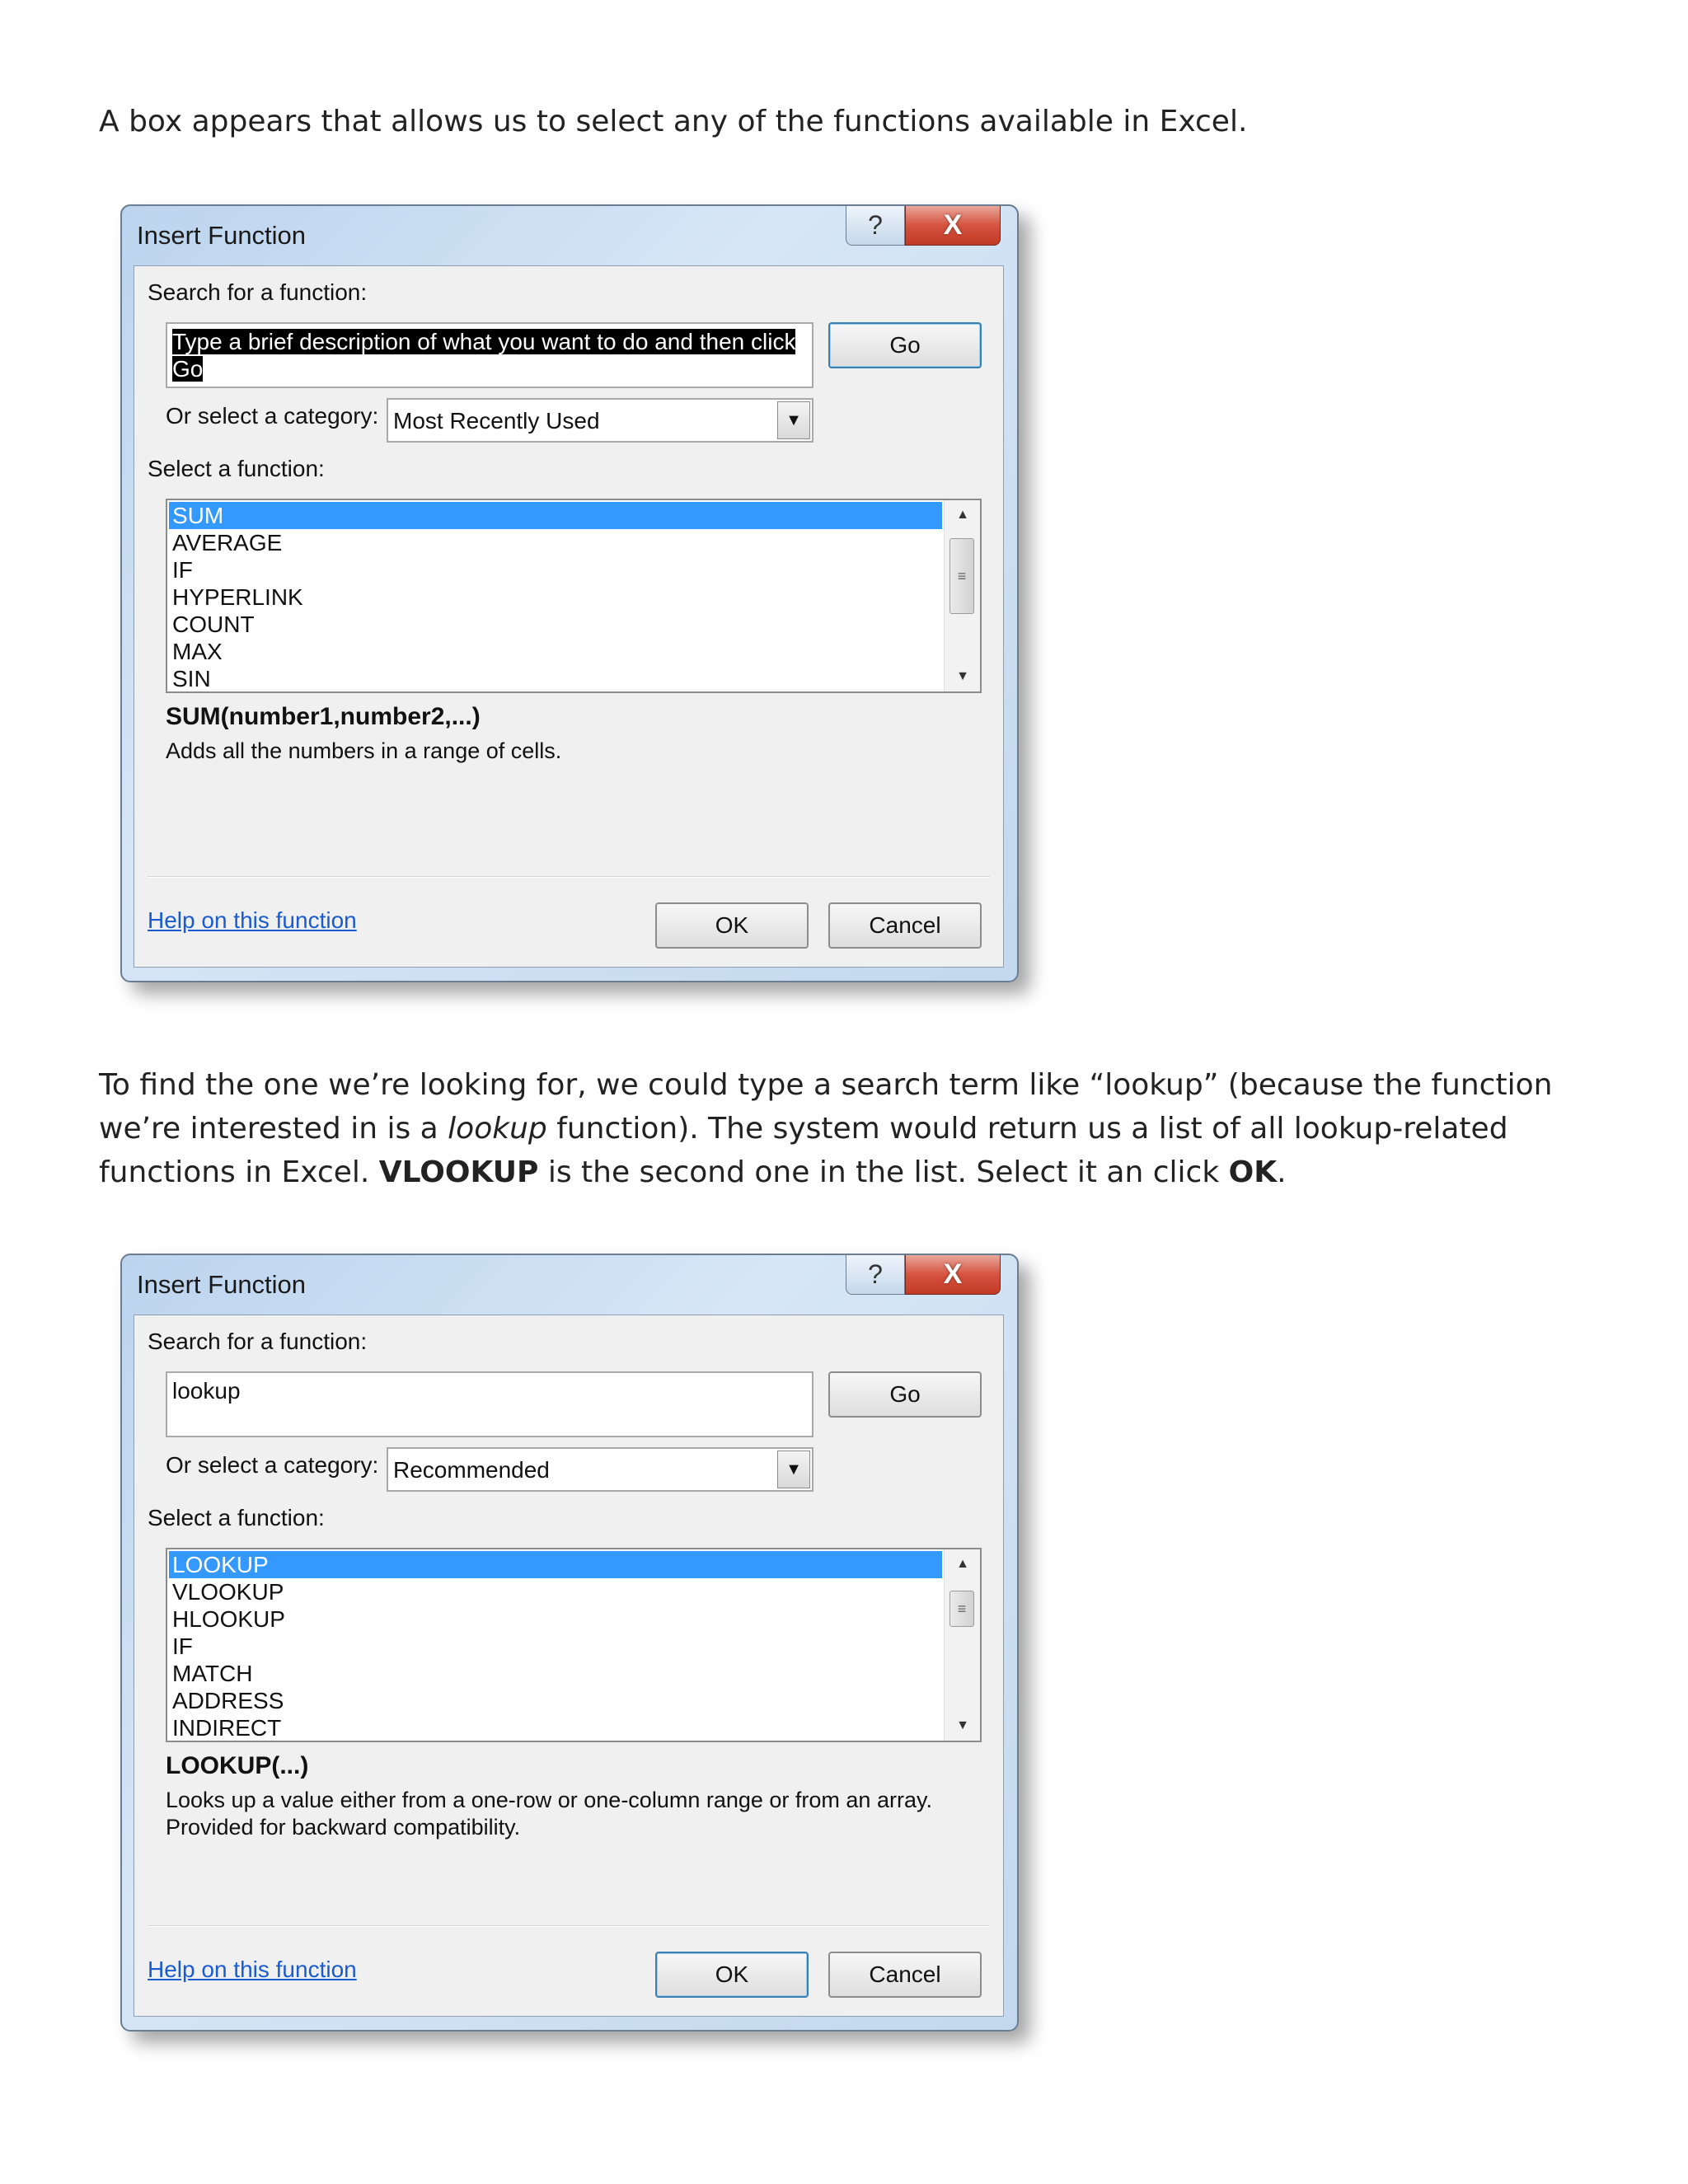 This screenshot has width=1688, height=2184. What do you see at coordinates (458, 1172) in the screenshot?
I see `explanation-bold-vlookup: VLOOKUP` at bounding box center [458, 1172].